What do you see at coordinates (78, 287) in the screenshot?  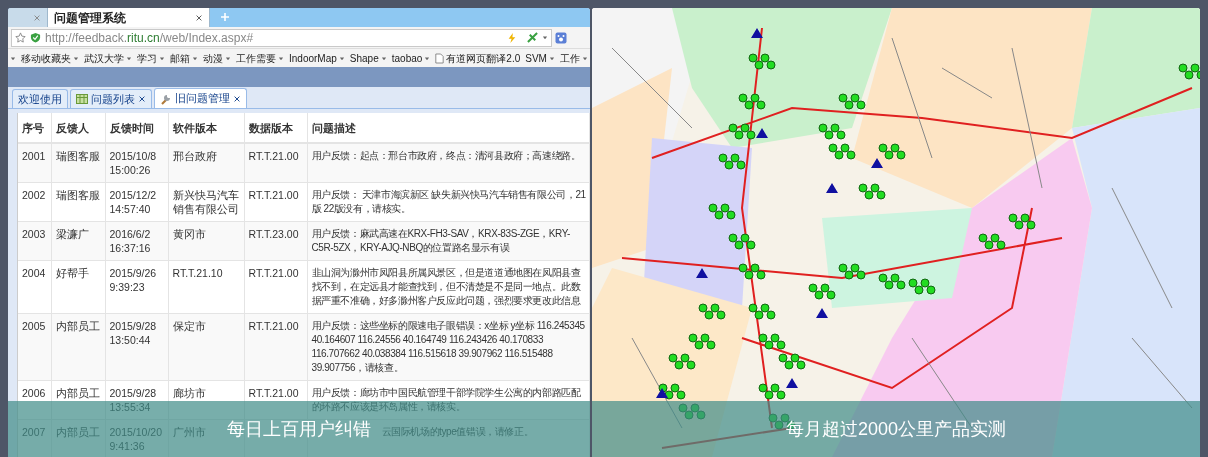 I see `table-cell: 好帮手` at bounding box center [78, 287].